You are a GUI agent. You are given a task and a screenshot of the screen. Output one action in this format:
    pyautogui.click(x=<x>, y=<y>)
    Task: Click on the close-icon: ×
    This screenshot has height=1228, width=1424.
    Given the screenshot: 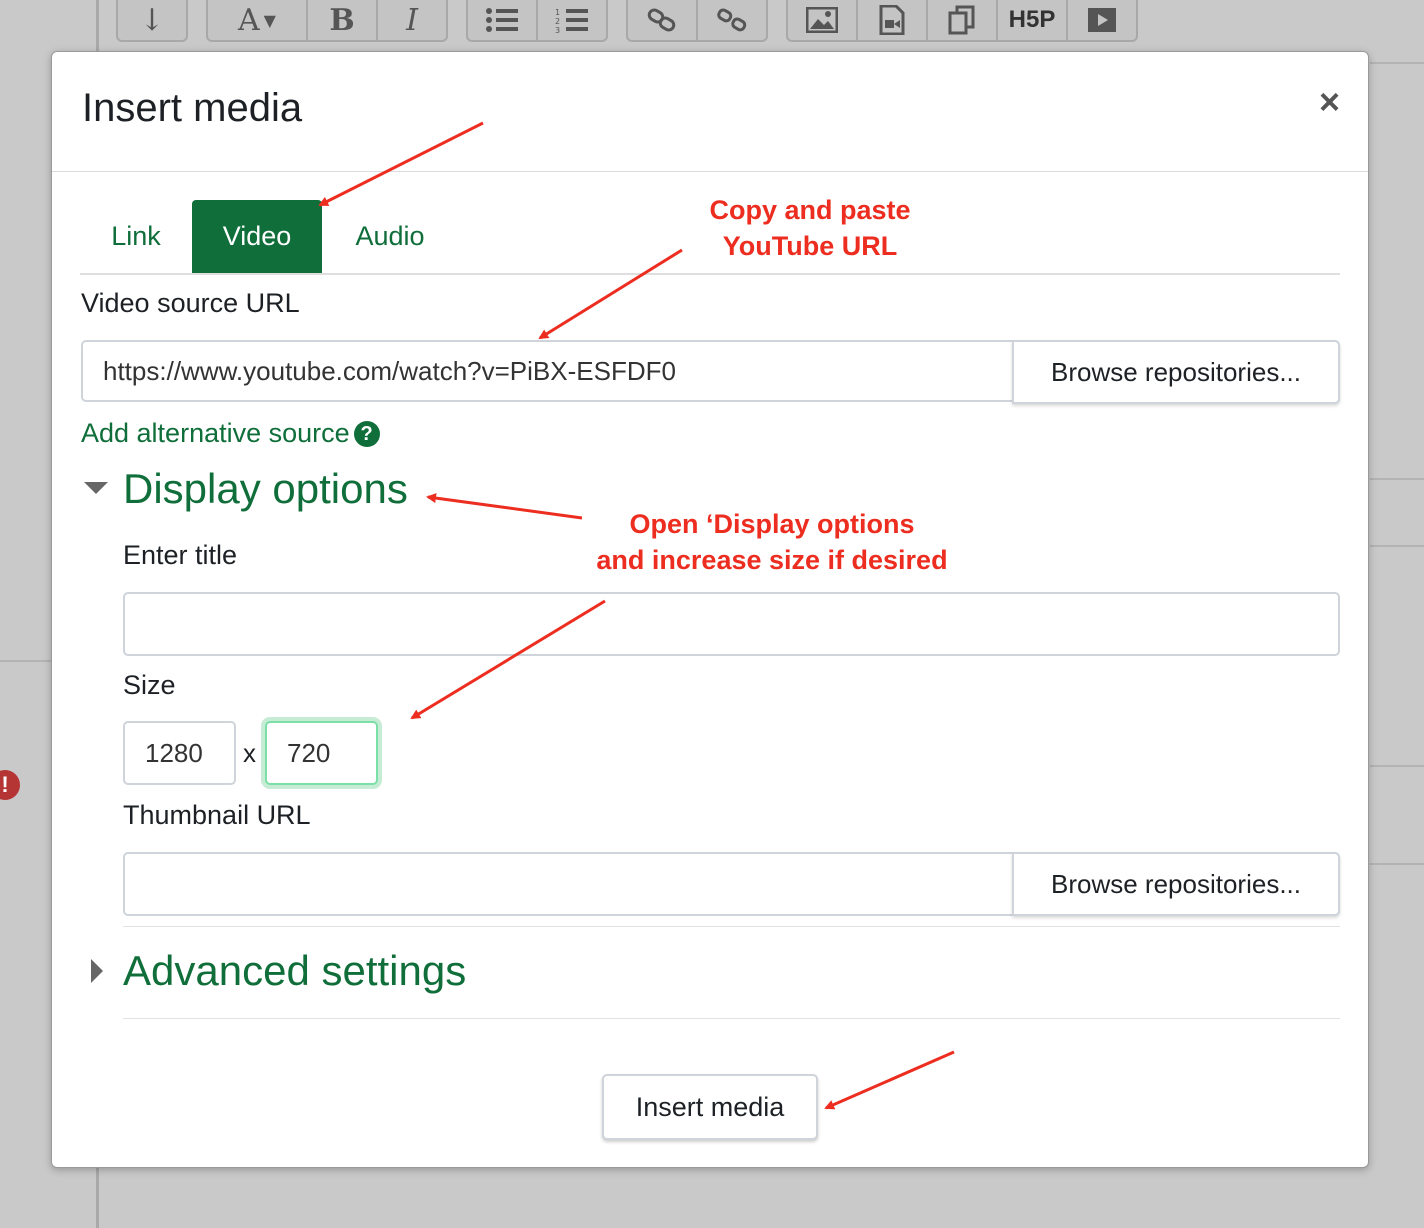 What is the action you would take?
    pyautogui.click(x=1329, y=102)
    